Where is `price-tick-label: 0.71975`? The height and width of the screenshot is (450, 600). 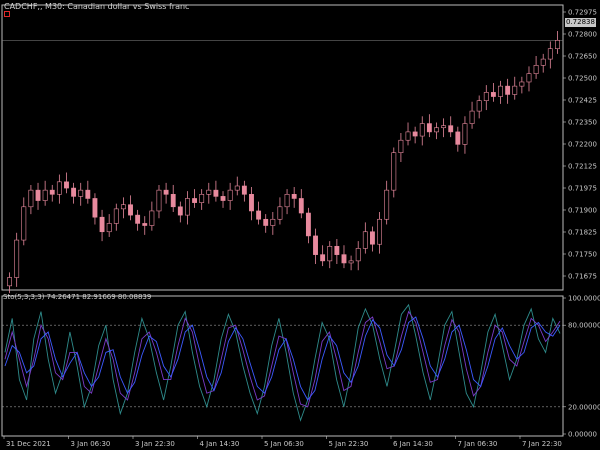
price-tick-label: 0.71975 is located at coordinates (582, 189).